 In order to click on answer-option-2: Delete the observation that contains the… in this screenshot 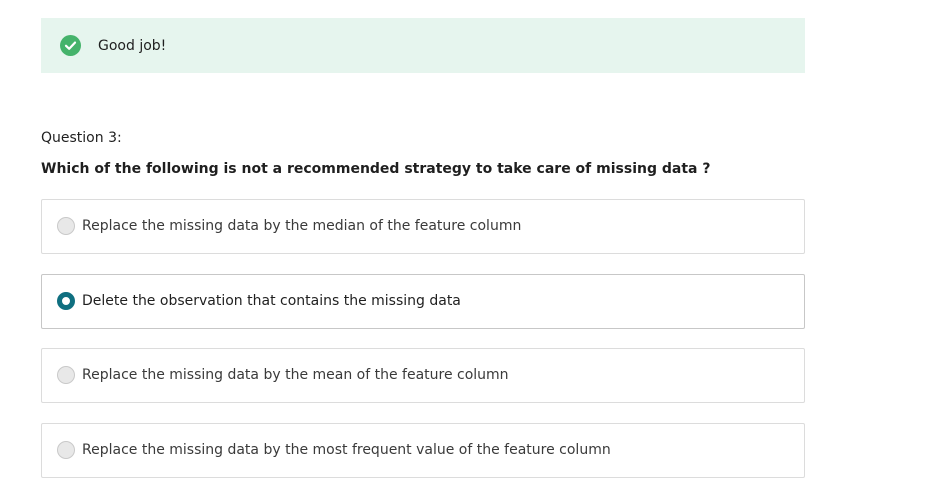, I will do `click(423, 301)`.